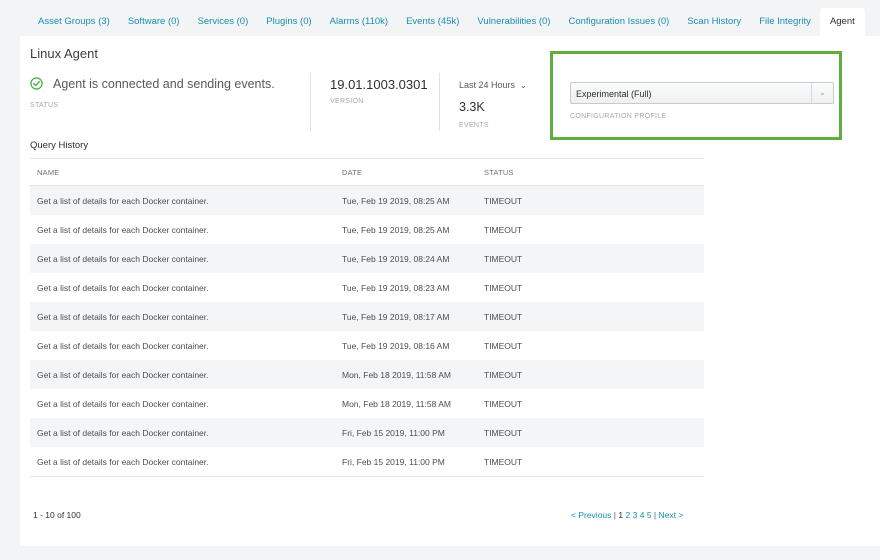 This screenshot has height=560, width=880. Describe the element at coordinates (702, 93) in the screenshot. I see `configuration-profile-select: Experimental (Full) ⌄` at that location.